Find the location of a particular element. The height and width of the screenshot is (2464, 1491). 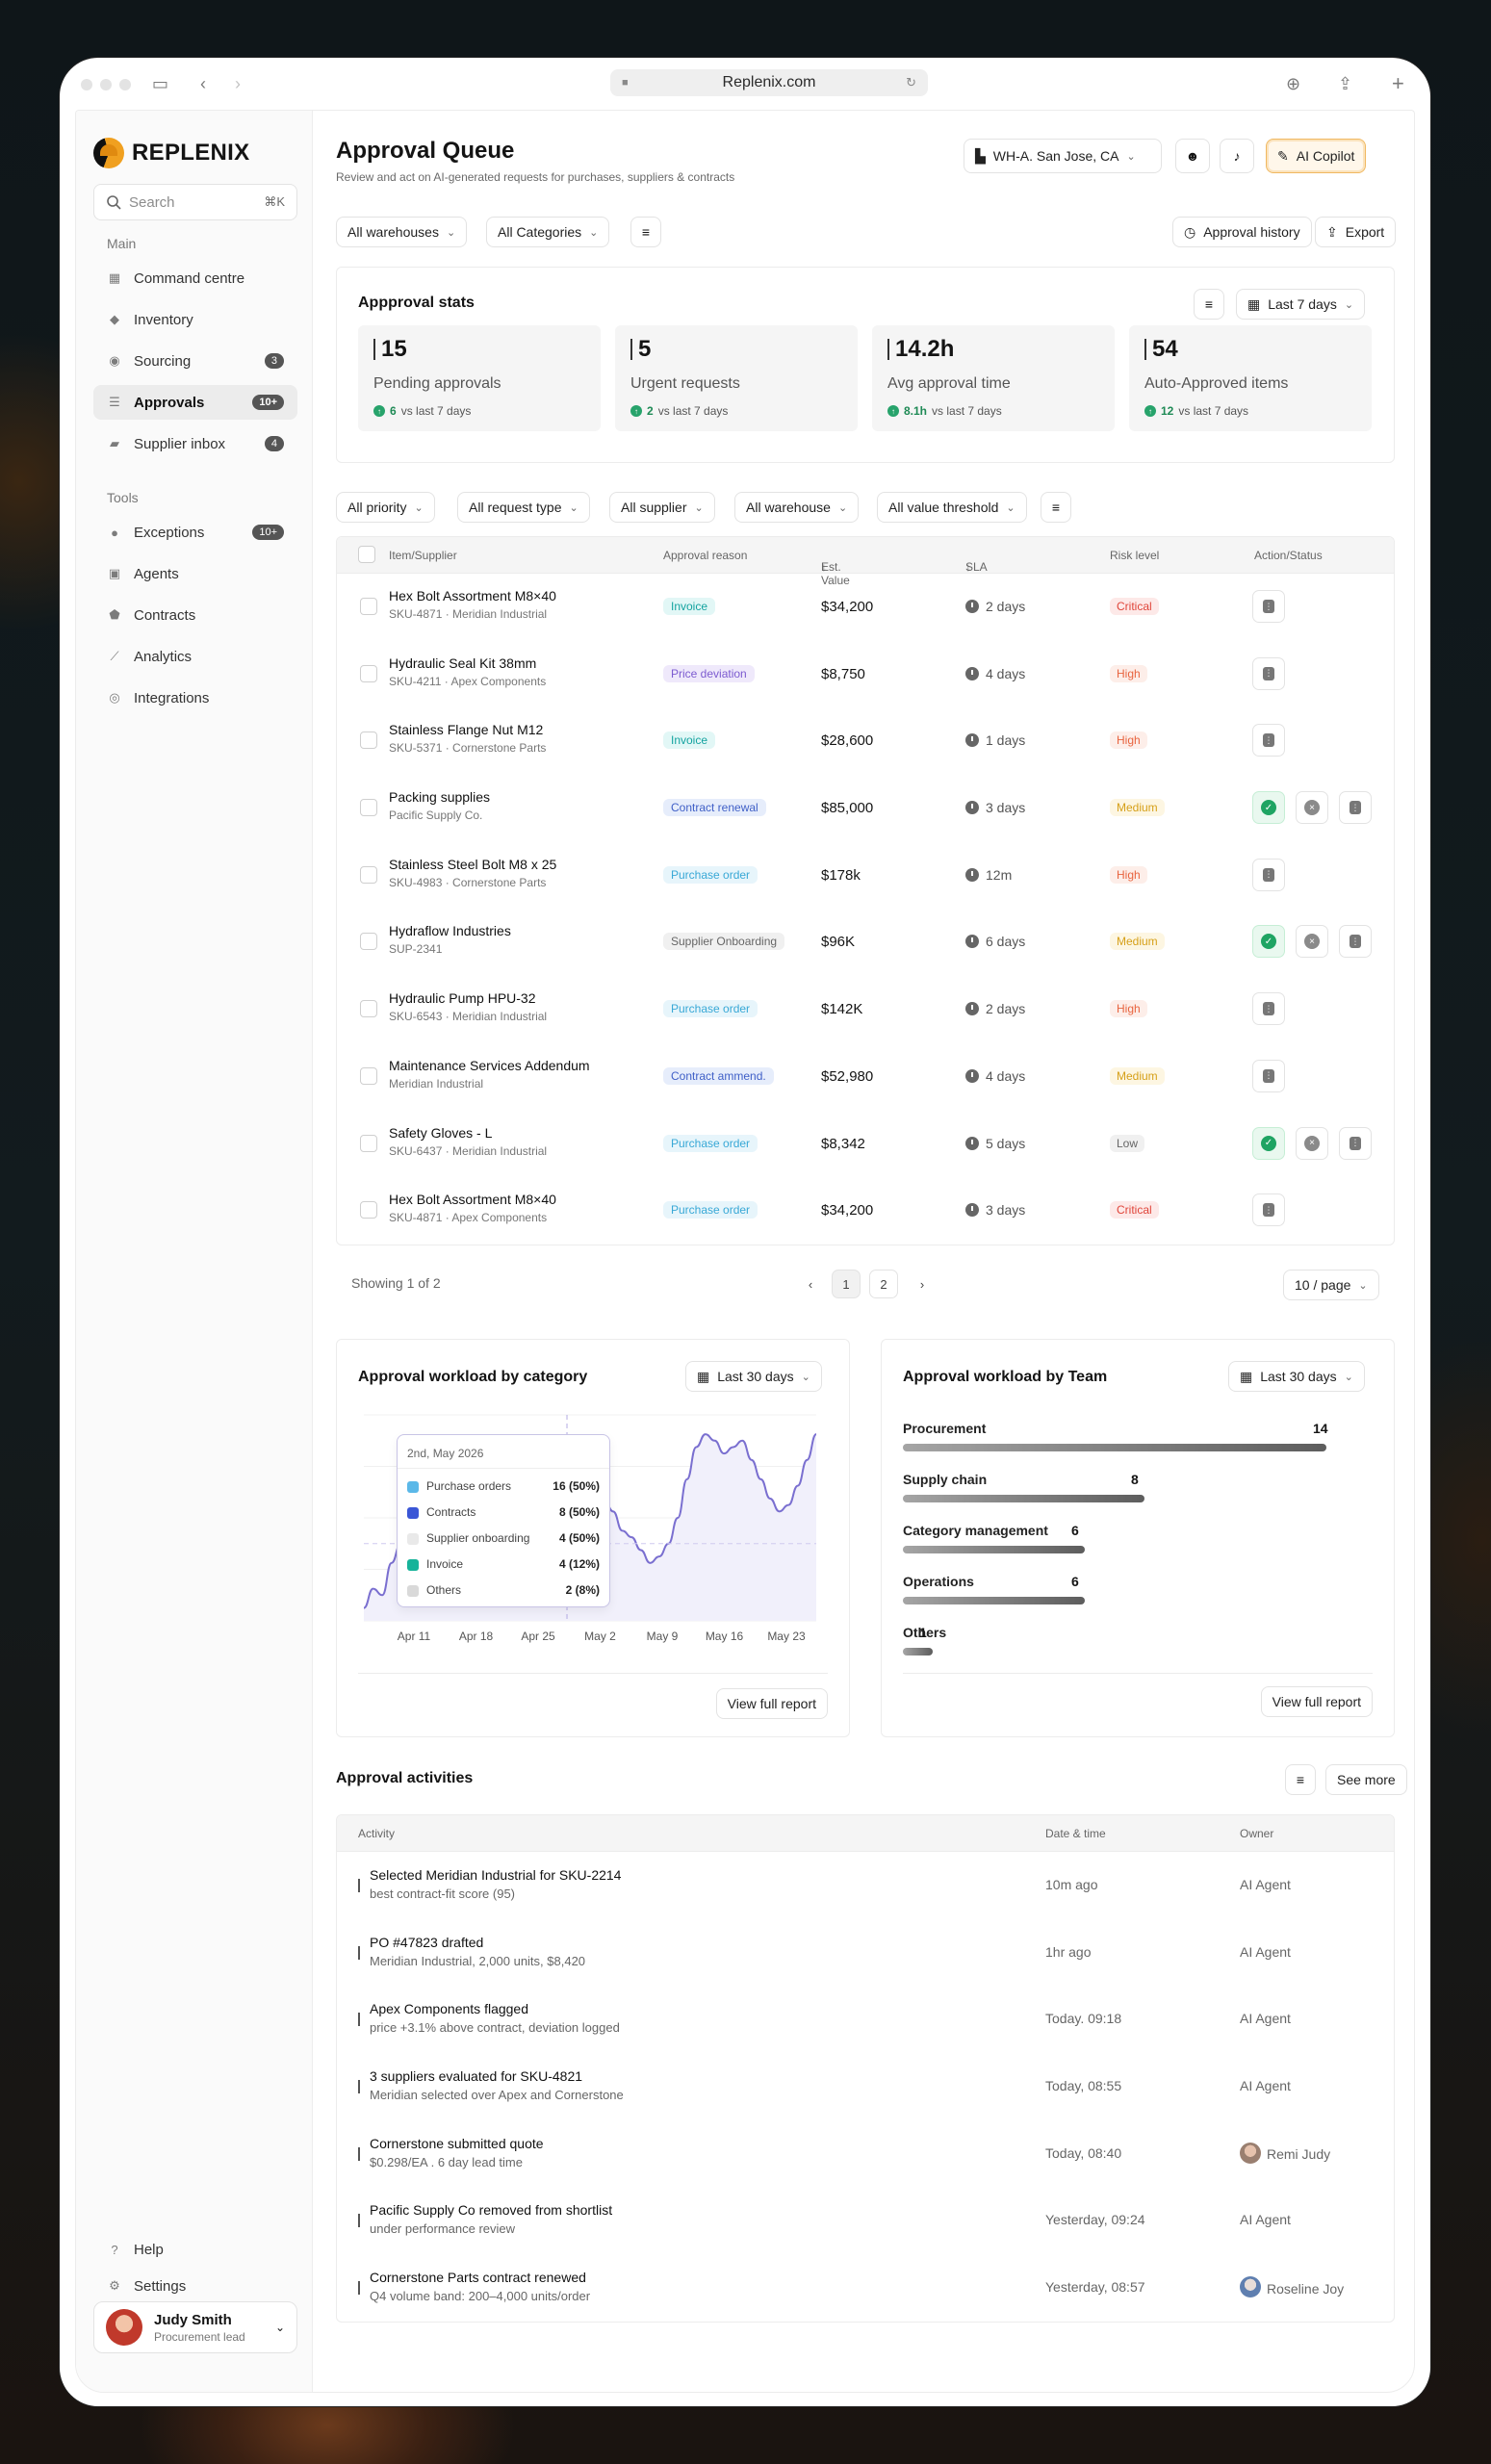

sidebar-item-exceptions: ● Exceptions 10+ is located at coordinates (195, 532).